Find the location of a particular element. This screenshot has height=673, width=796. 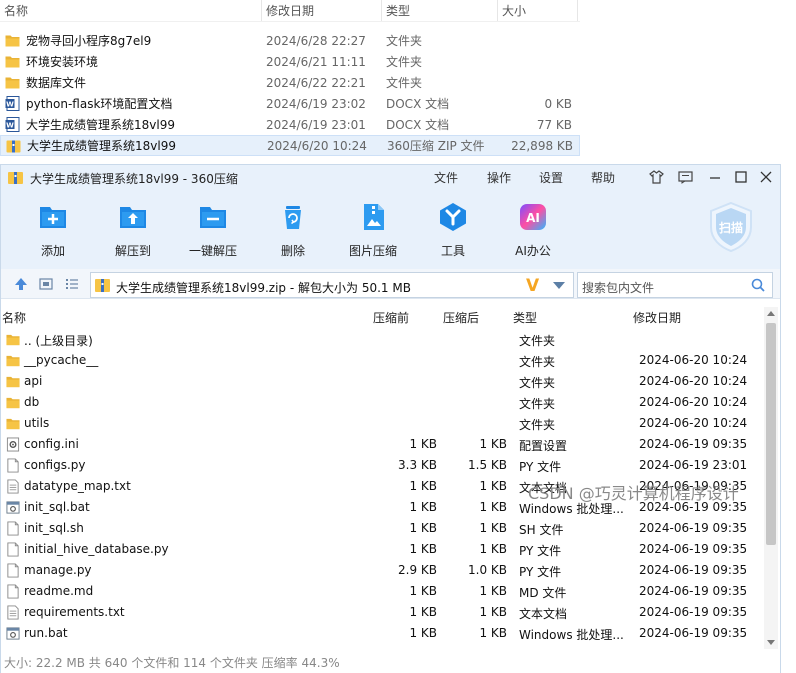

explorer-row-size: 22,898 KB is located at coordinates (542, 145).